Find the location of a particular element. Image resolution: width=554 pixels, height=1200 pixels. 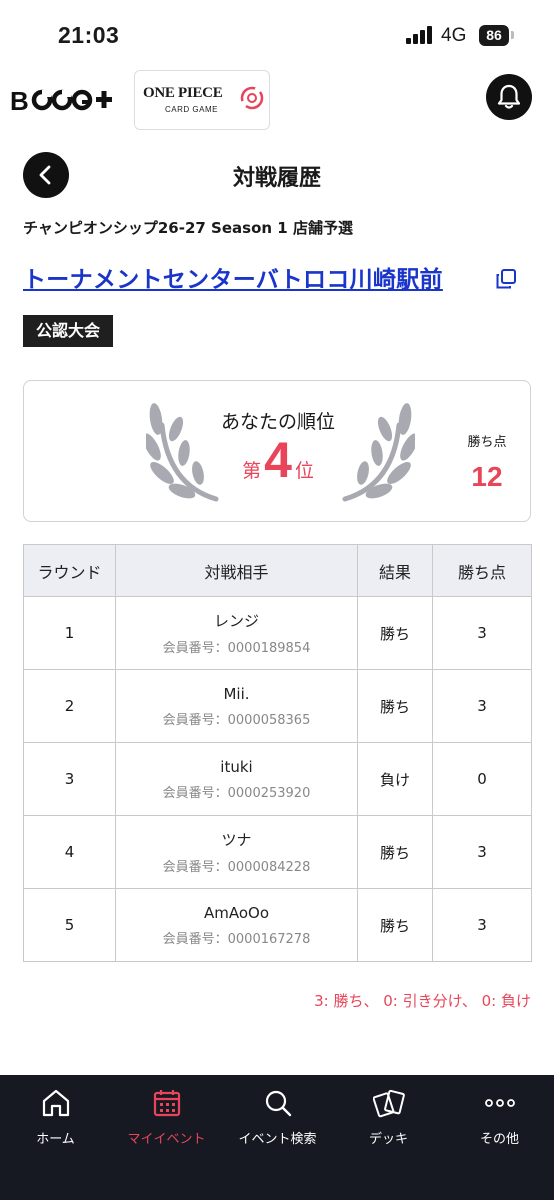

status-bar: 21:03 4G 86 is located at coordinates (277, 31).